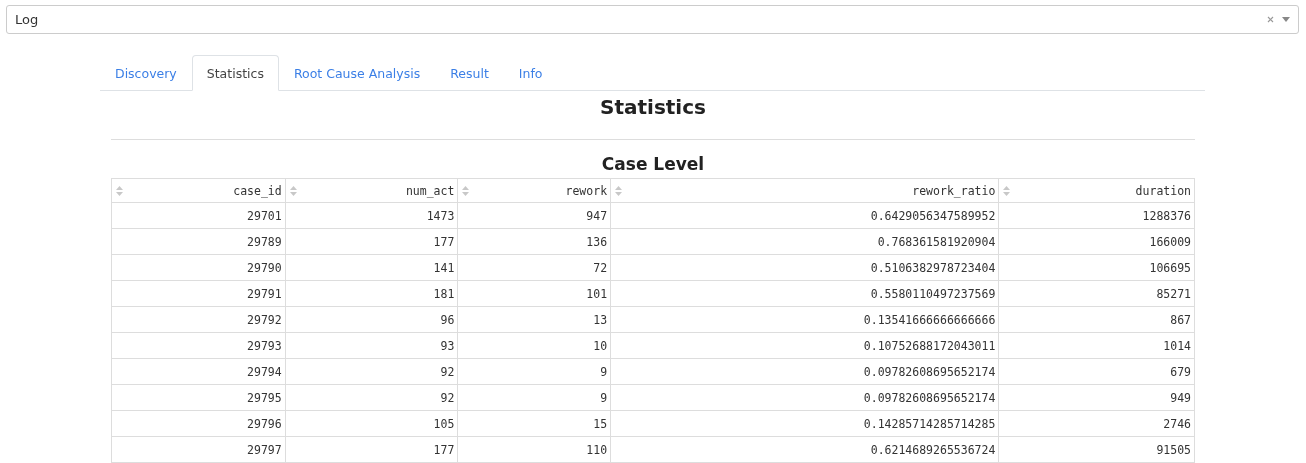  What do you see at coordinates (805, 319) in the screenshot?
I see `table-cell: 0.13541666666666666` at bounding box center [805, 319].